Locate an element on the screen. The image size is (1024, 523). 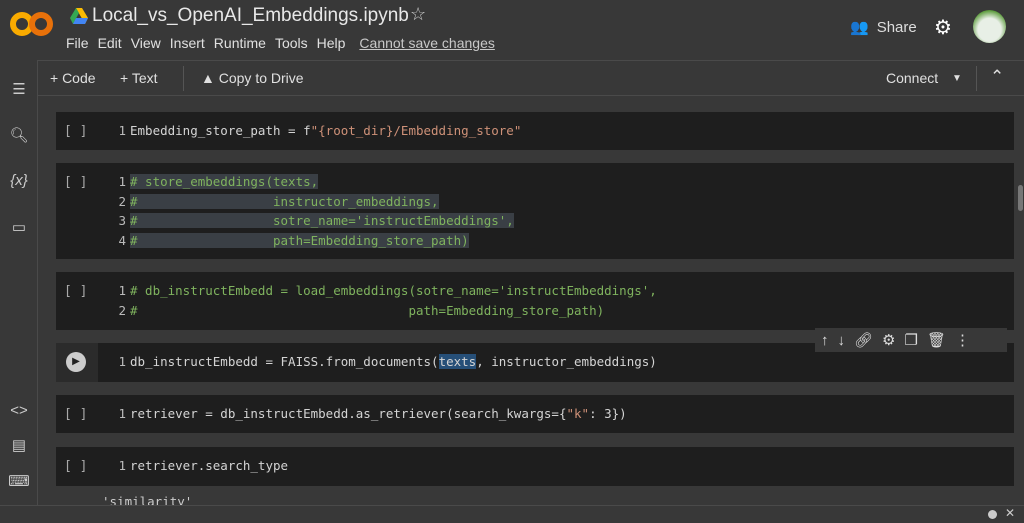
code-line: 3 # sotre_name='instructEmbeddings', is located at coordinates (313, 221).